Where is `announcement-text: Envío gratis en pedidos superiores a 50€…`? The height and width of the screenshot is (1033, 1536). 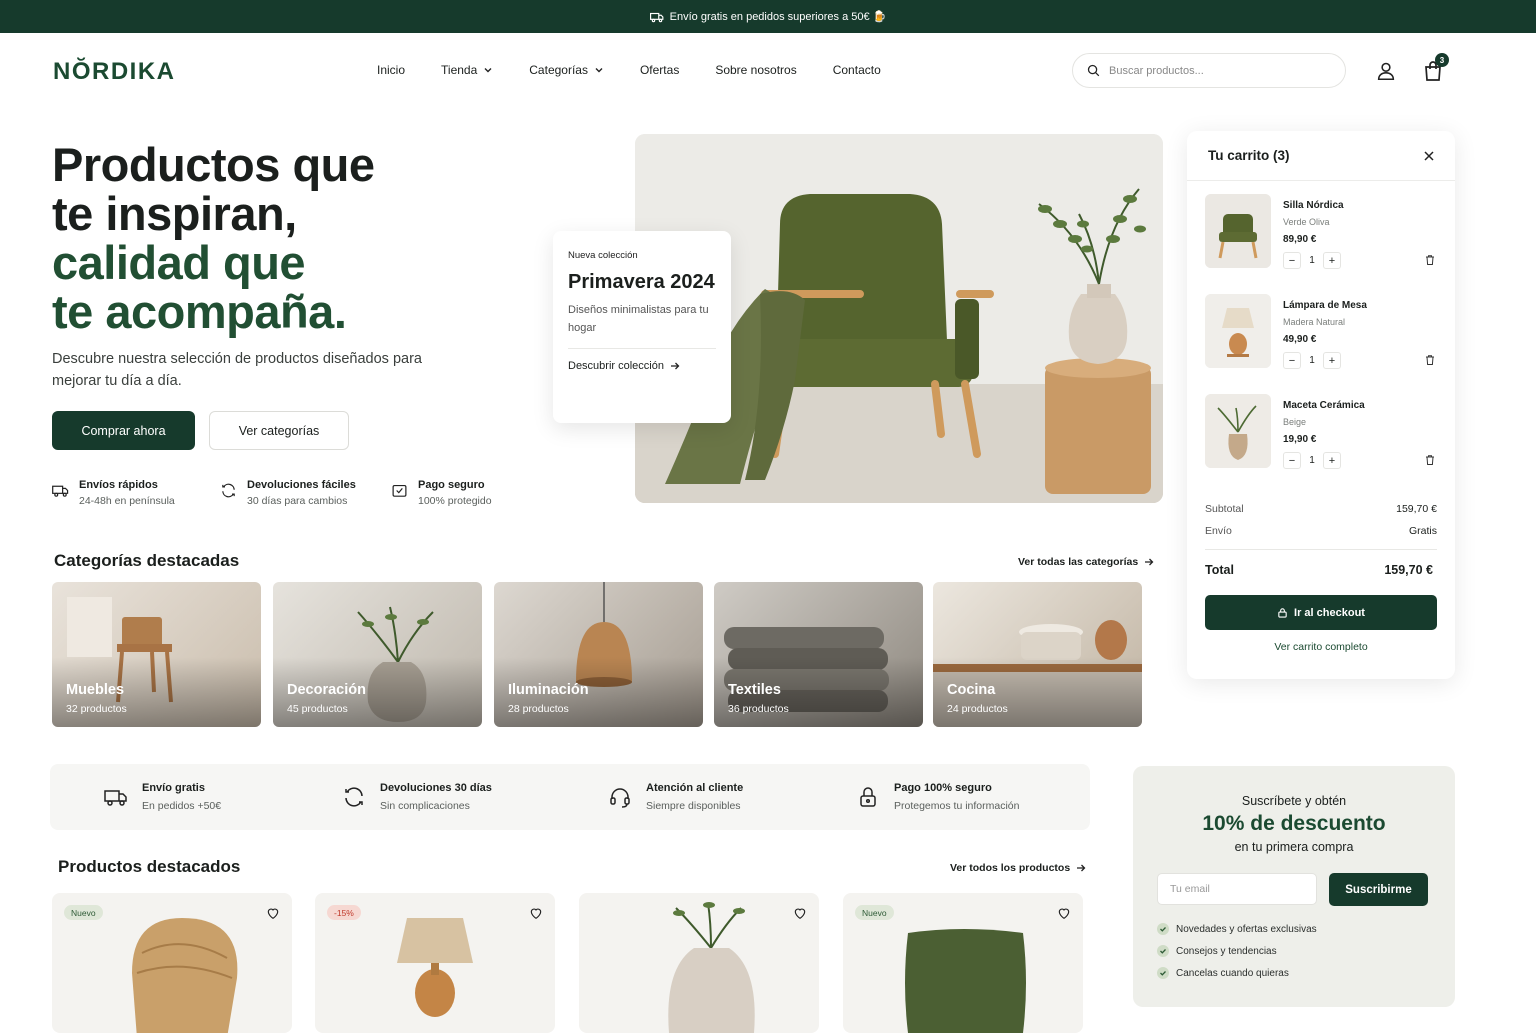
announcement-text: Envío gratis en pedidos superiores a 50€… is located at coordinates (778, 17).